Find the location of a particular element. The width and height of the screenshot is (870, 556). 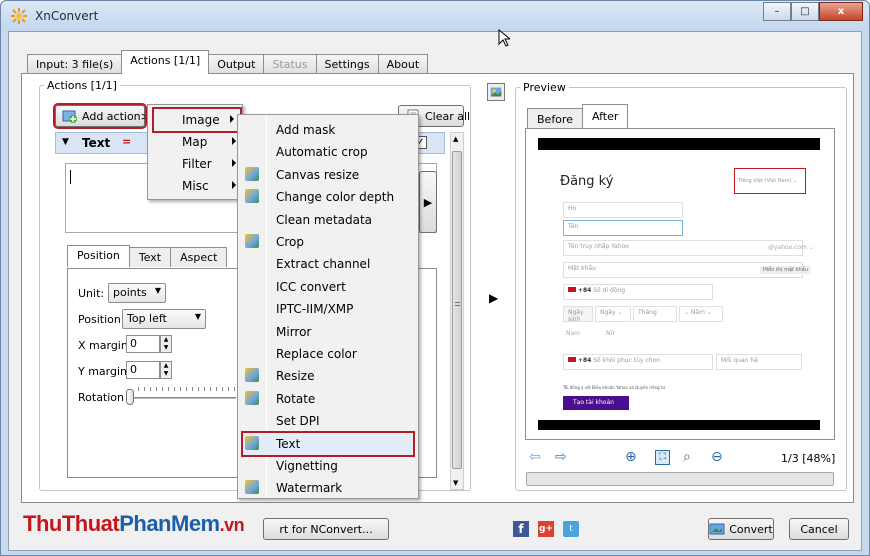

field-ten: Tên is located at coordinates (623, 228).